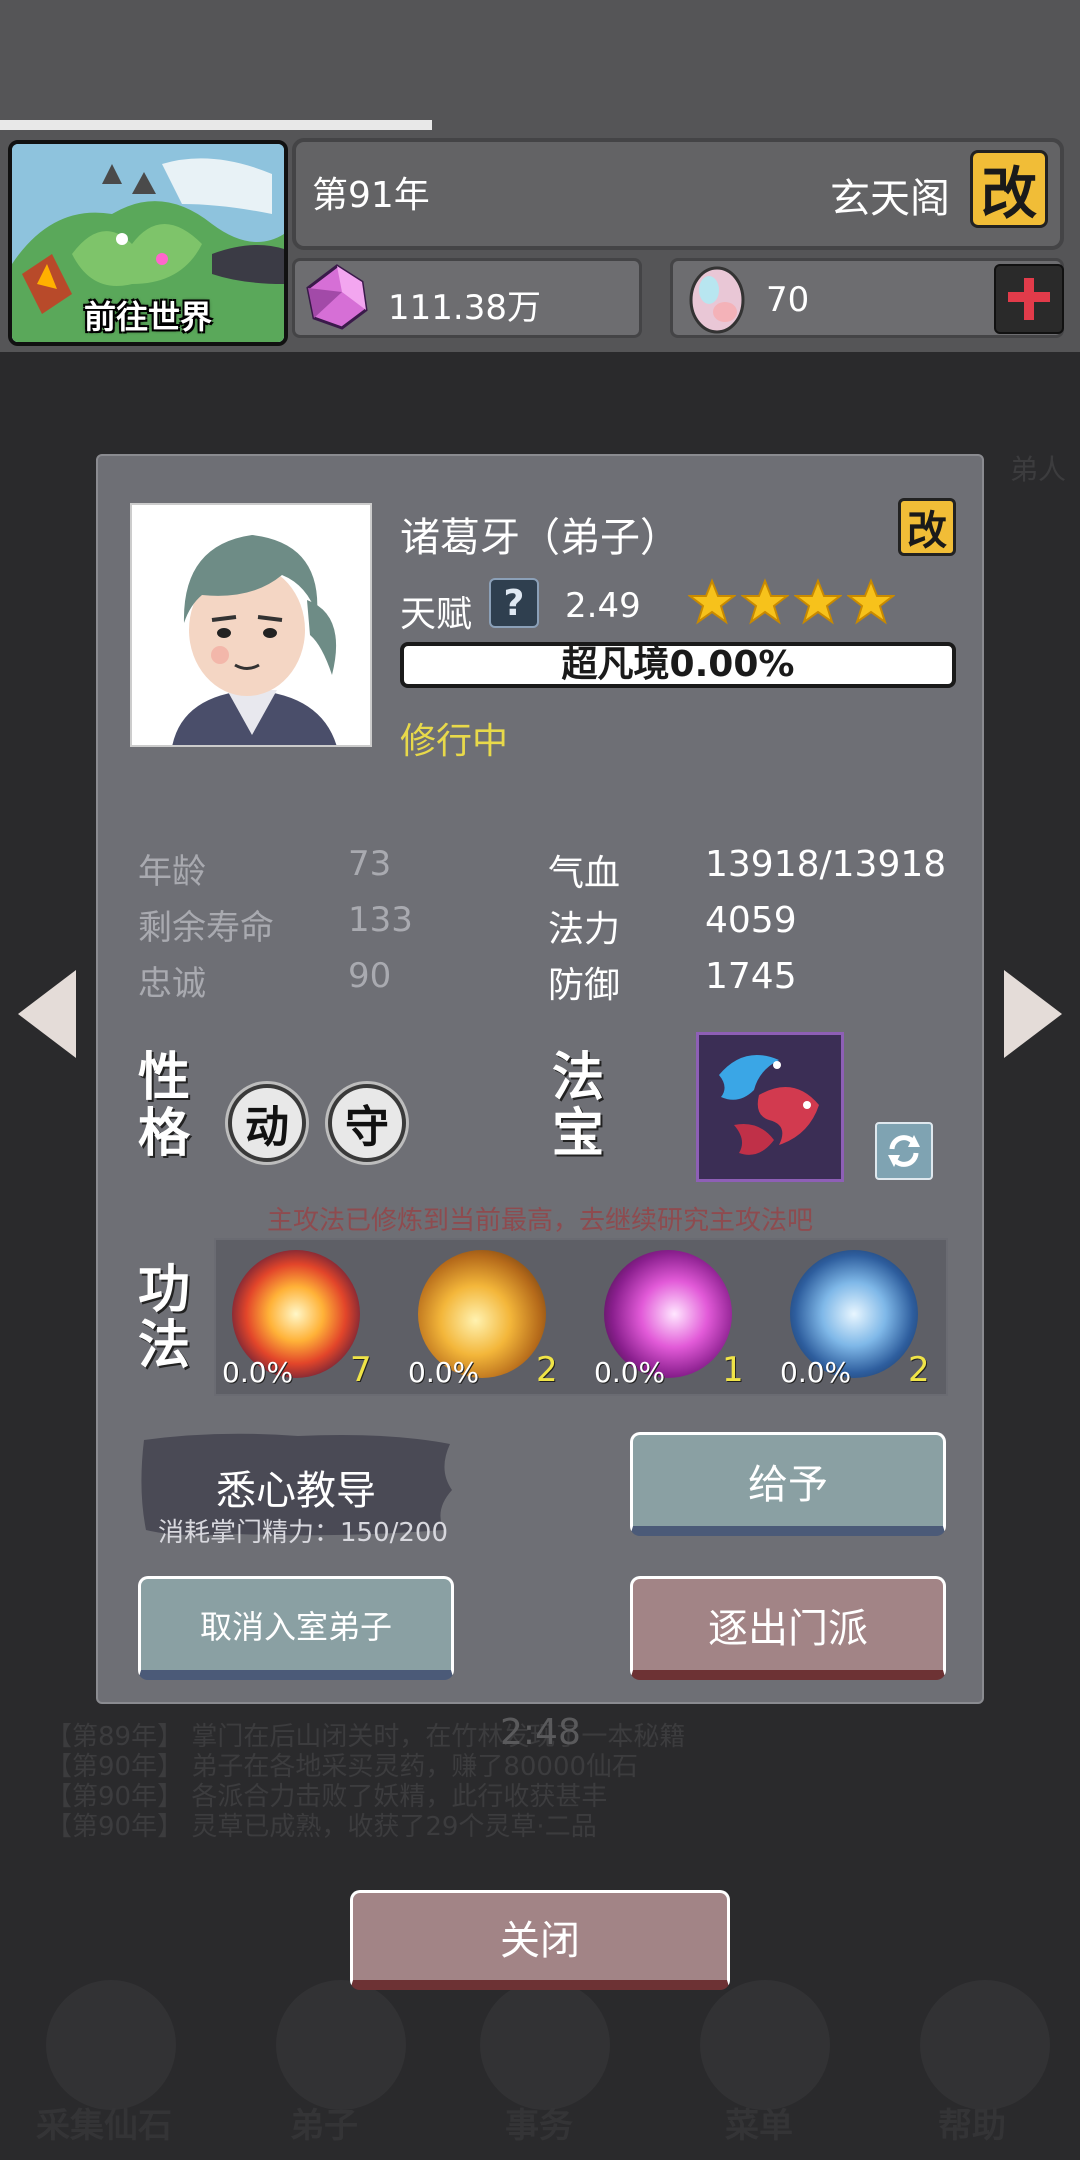 This screenshot has width=1080, height=2160. Describe the element at coordinates (321, 1827) in the screenshot. I see `log-line: 【第90年】 灵草已成熟，收获了29个灵草·二品` at that location.